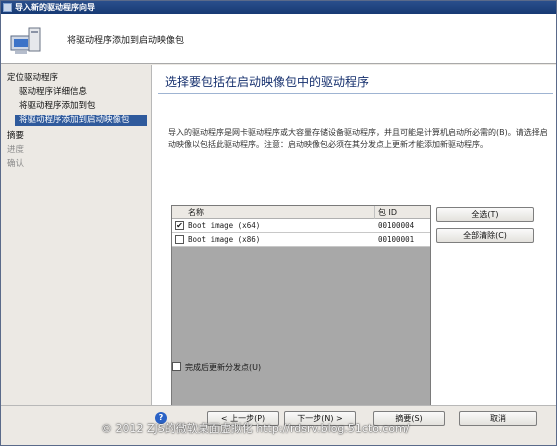  What do you see at coordinates (179, 239) in the screenshot?
I see `row-checkbox` at bounding box center [179, 239].